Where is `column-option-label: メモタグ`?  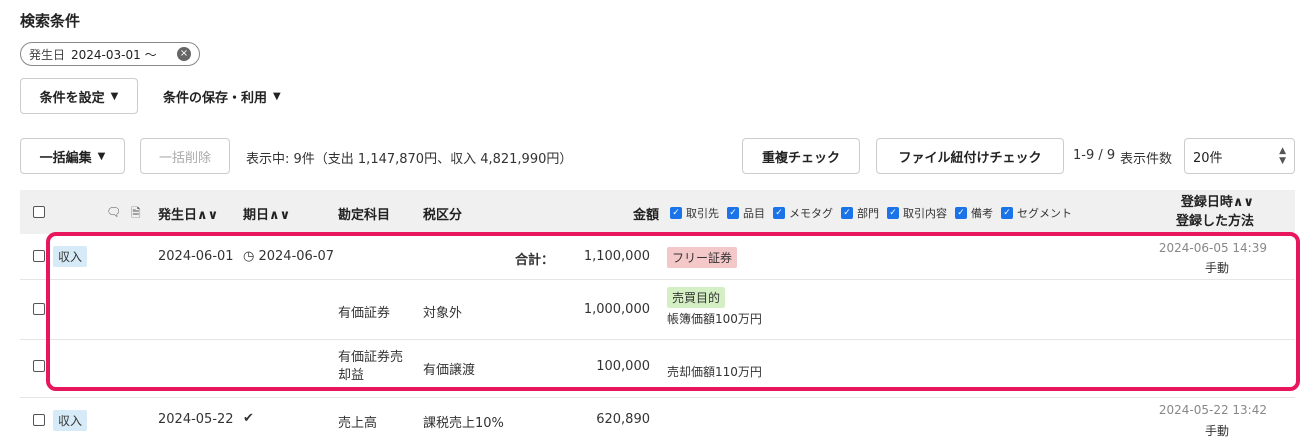 column-option-label: メモタグ is located at coordinates (811, 213).